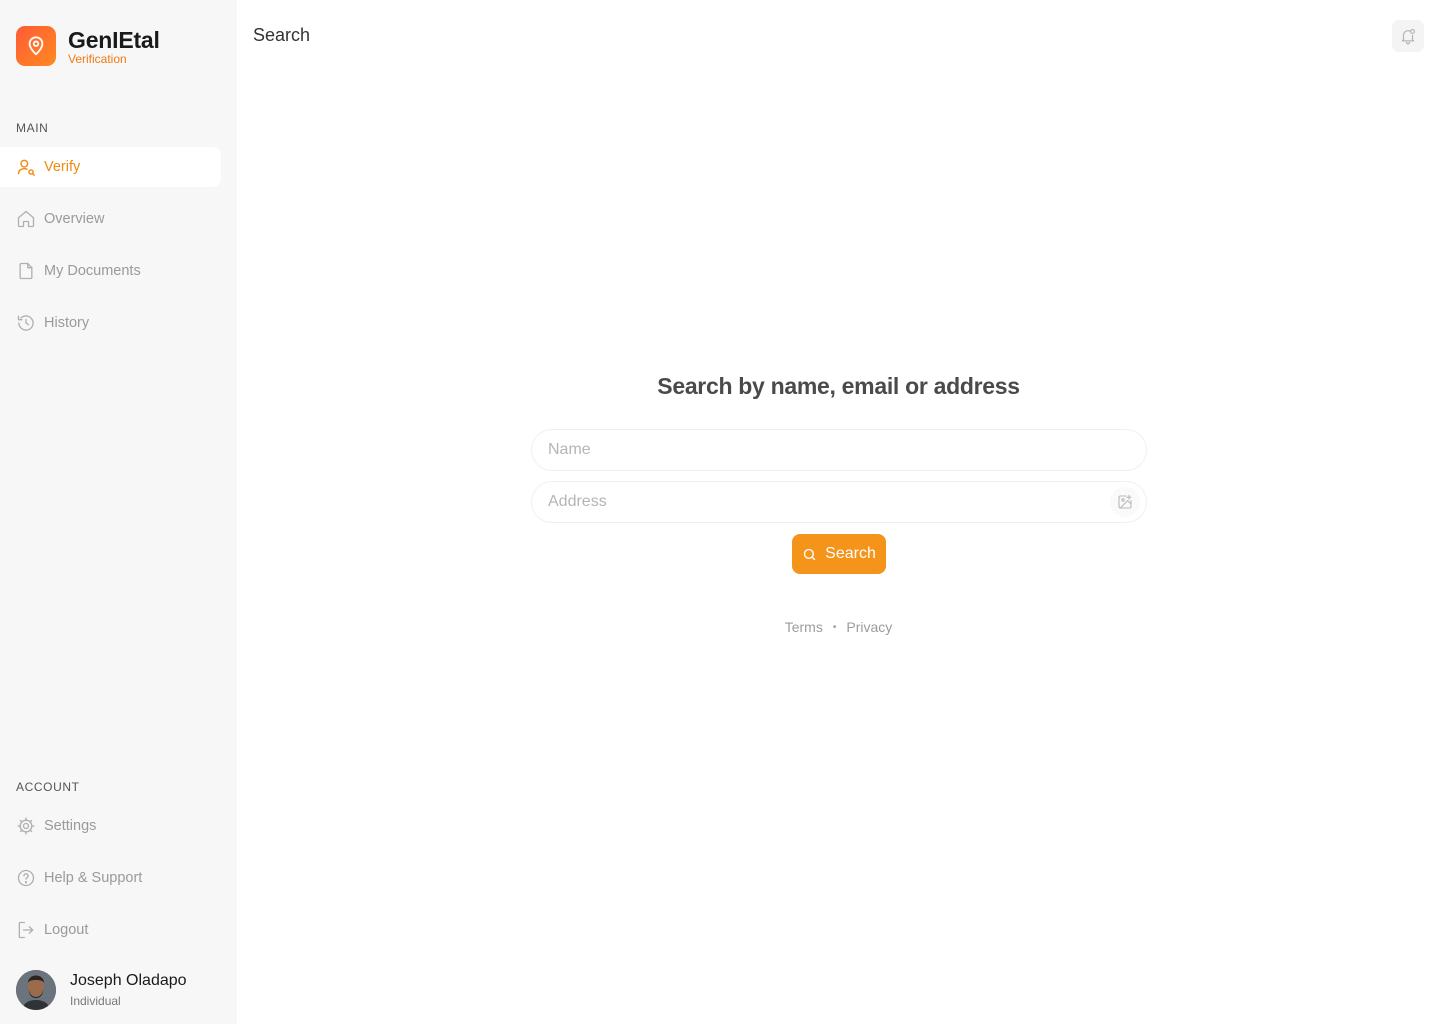 This screenshot has height=1024, width=1440. I want to click on home-icon, so click(26, 219).